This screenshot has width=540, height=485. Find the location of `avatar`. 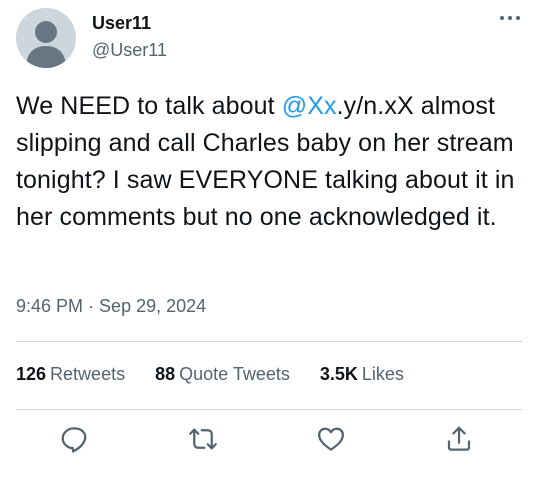

avatar is located at coordinates (46, 38).